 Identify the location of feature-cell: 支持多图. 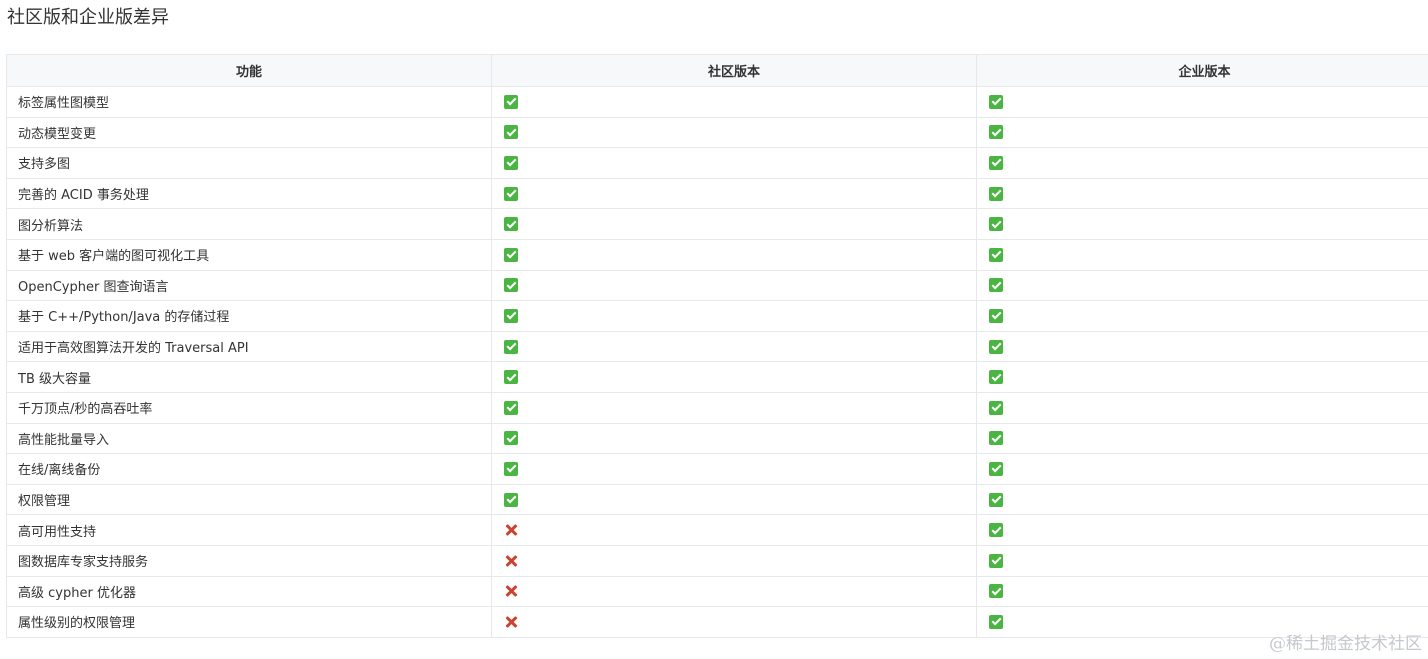
(249, 163).